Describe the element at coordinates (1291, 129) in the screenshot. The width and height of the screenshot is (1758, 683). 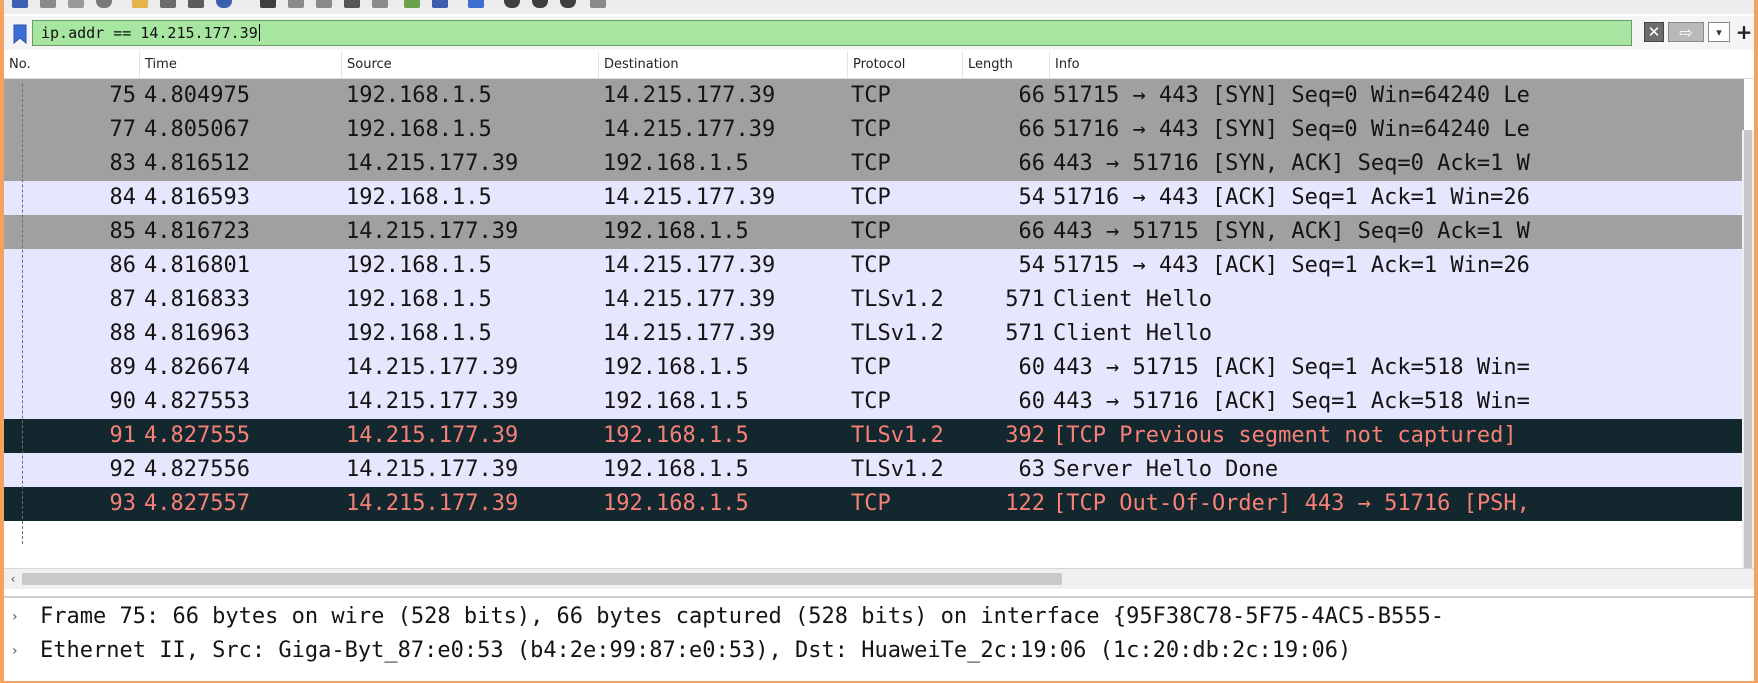
I see `cell-info: 51716 → 443 [SYN] Seq=0 Win=64240 Le` at that location.